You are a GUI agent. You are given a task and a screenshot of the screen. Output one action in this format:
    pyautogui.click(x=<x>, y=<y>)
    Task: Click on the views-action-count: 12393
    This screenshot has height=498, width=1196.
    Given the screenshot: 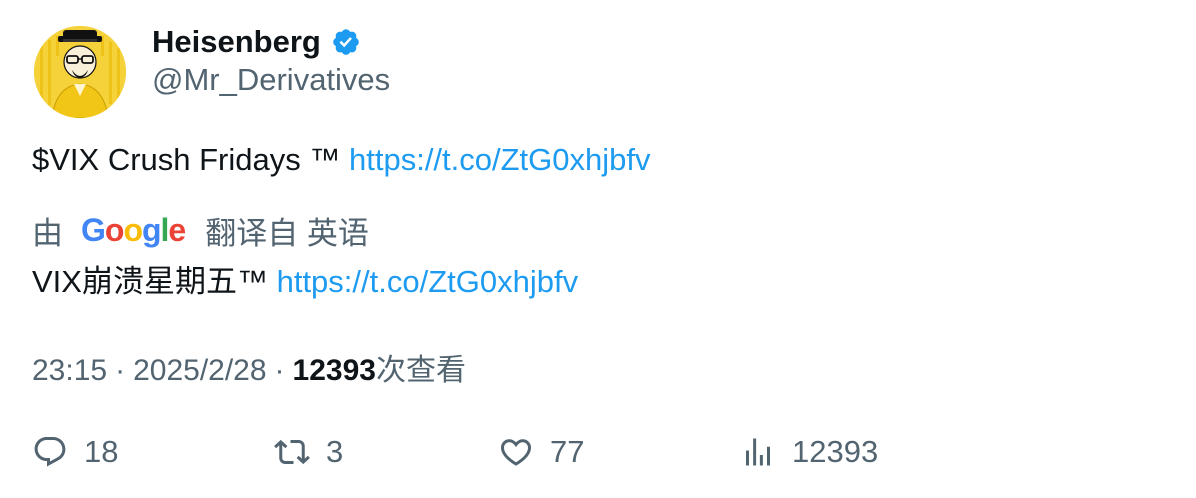 What is the action you would take?
    pyautogui.click(x=835, y=451)
    